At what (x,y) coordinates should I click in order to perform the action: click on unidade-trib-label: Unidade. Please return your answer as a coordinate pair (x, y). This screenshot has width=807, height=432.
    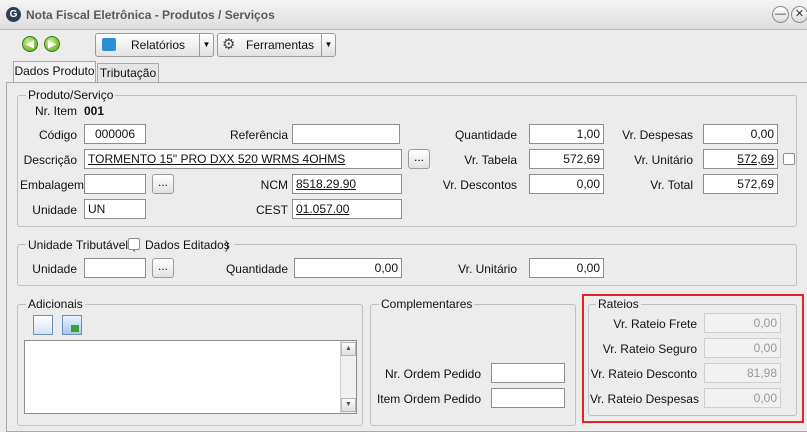
    Looking at the image, I should click on (54, 269).